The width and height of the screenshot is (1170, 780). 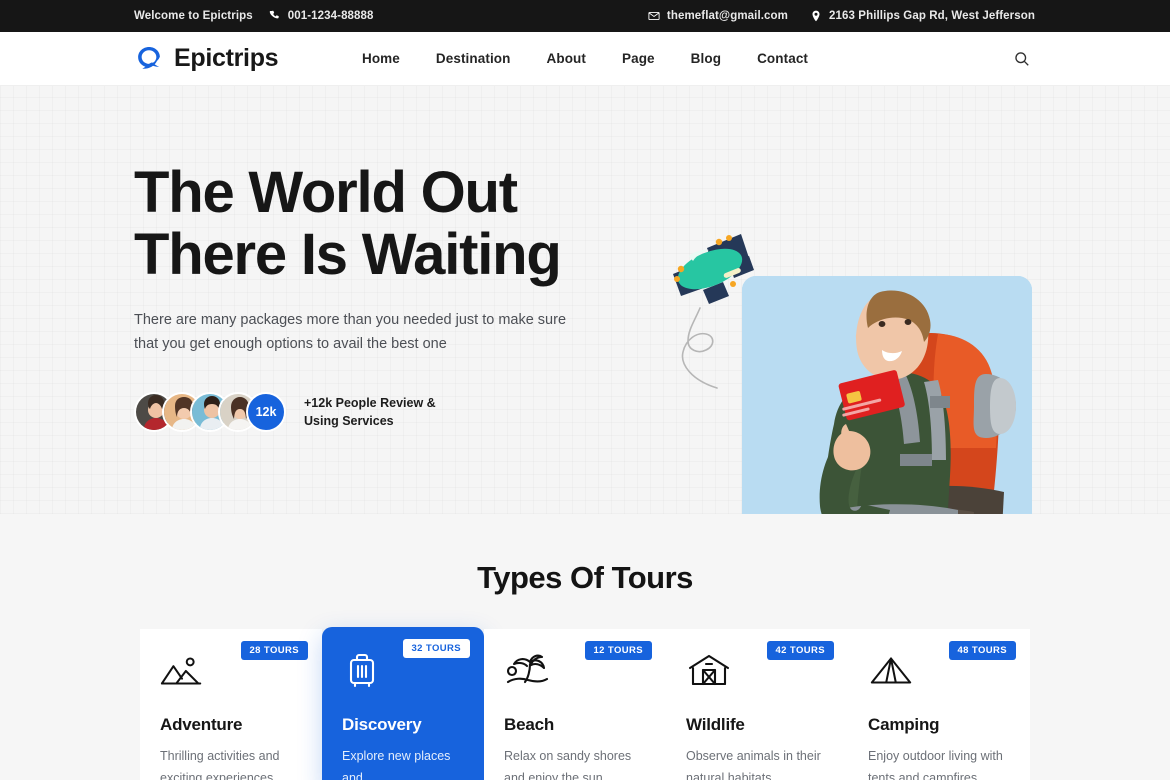 I want to click on review-count-badge: 12k, so click(x=266, y=412).